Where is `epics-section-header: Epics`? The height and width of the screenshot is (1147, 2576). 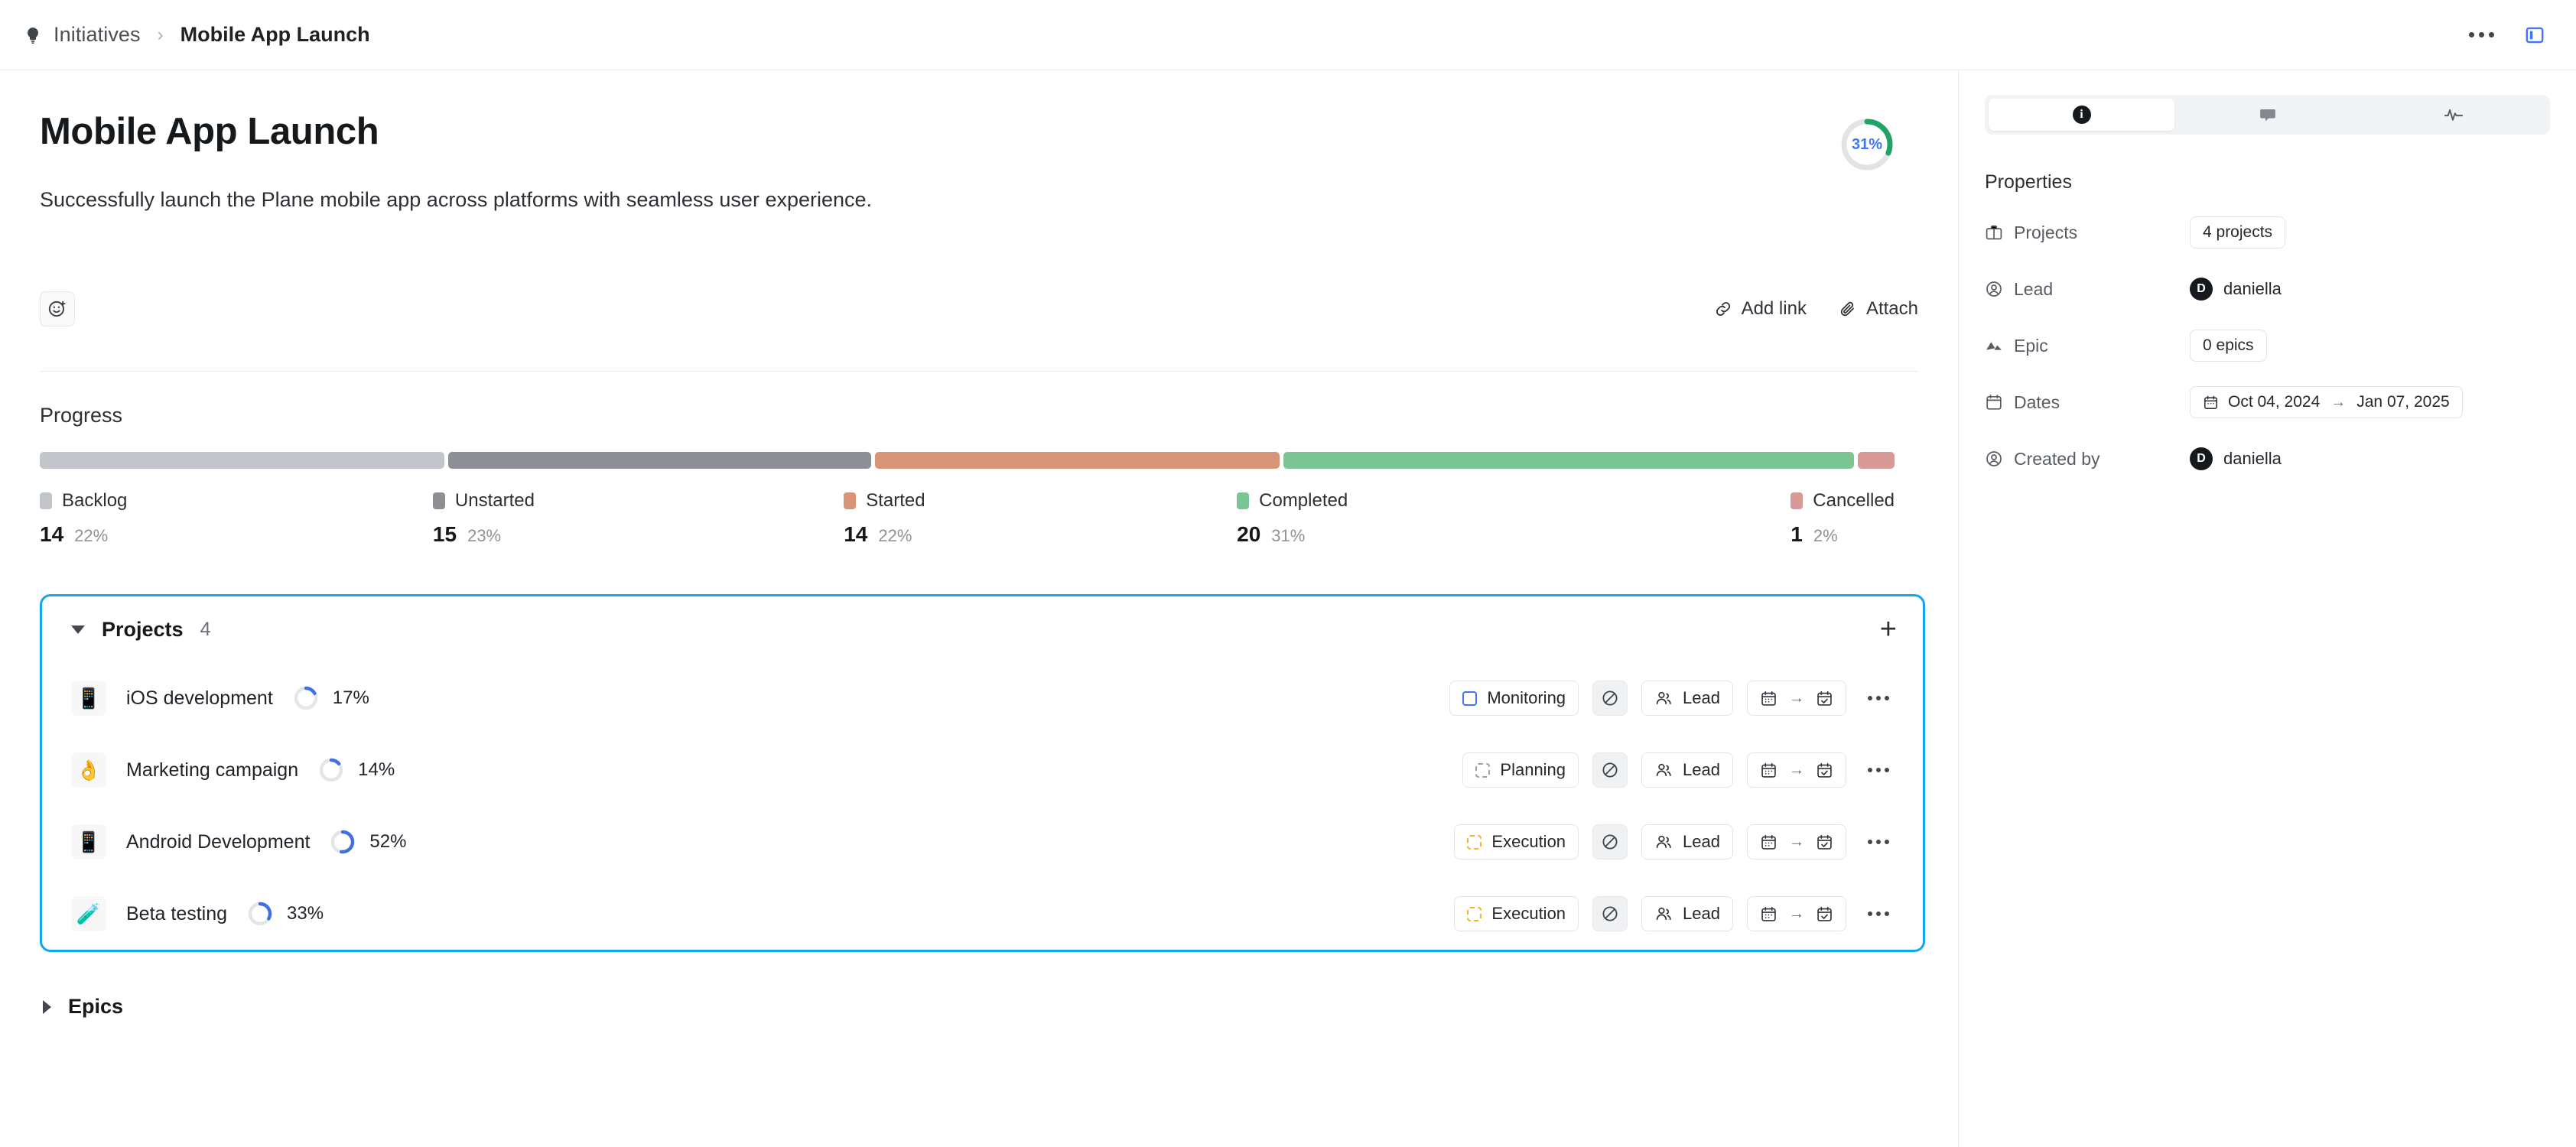
epics-section-header: Epics is located at coordinates (979, 1007).